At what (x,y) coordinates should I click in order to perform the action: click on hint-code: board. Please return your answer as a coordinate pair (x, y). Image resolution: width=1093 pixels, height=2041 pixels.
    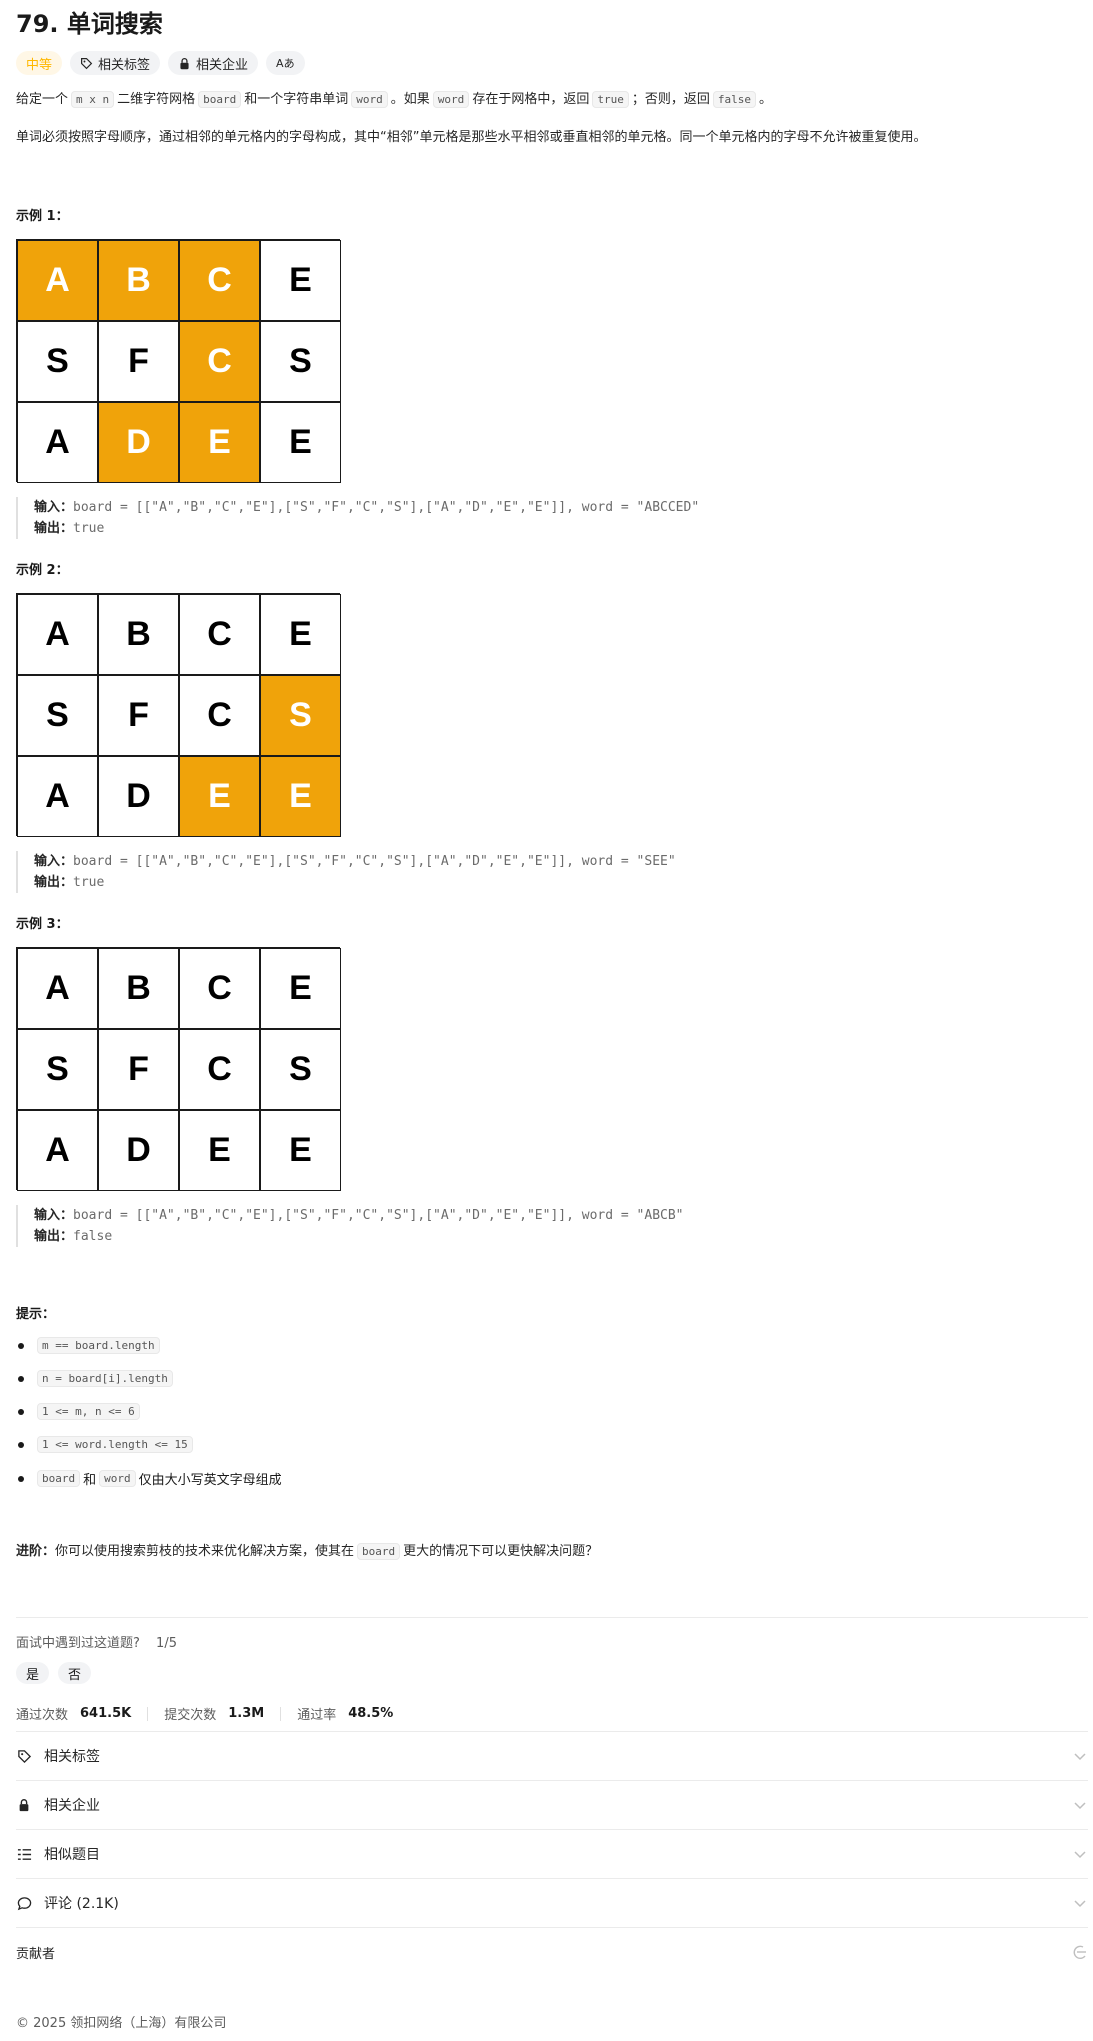
    Looking at the image, I should click on (59, 1478).